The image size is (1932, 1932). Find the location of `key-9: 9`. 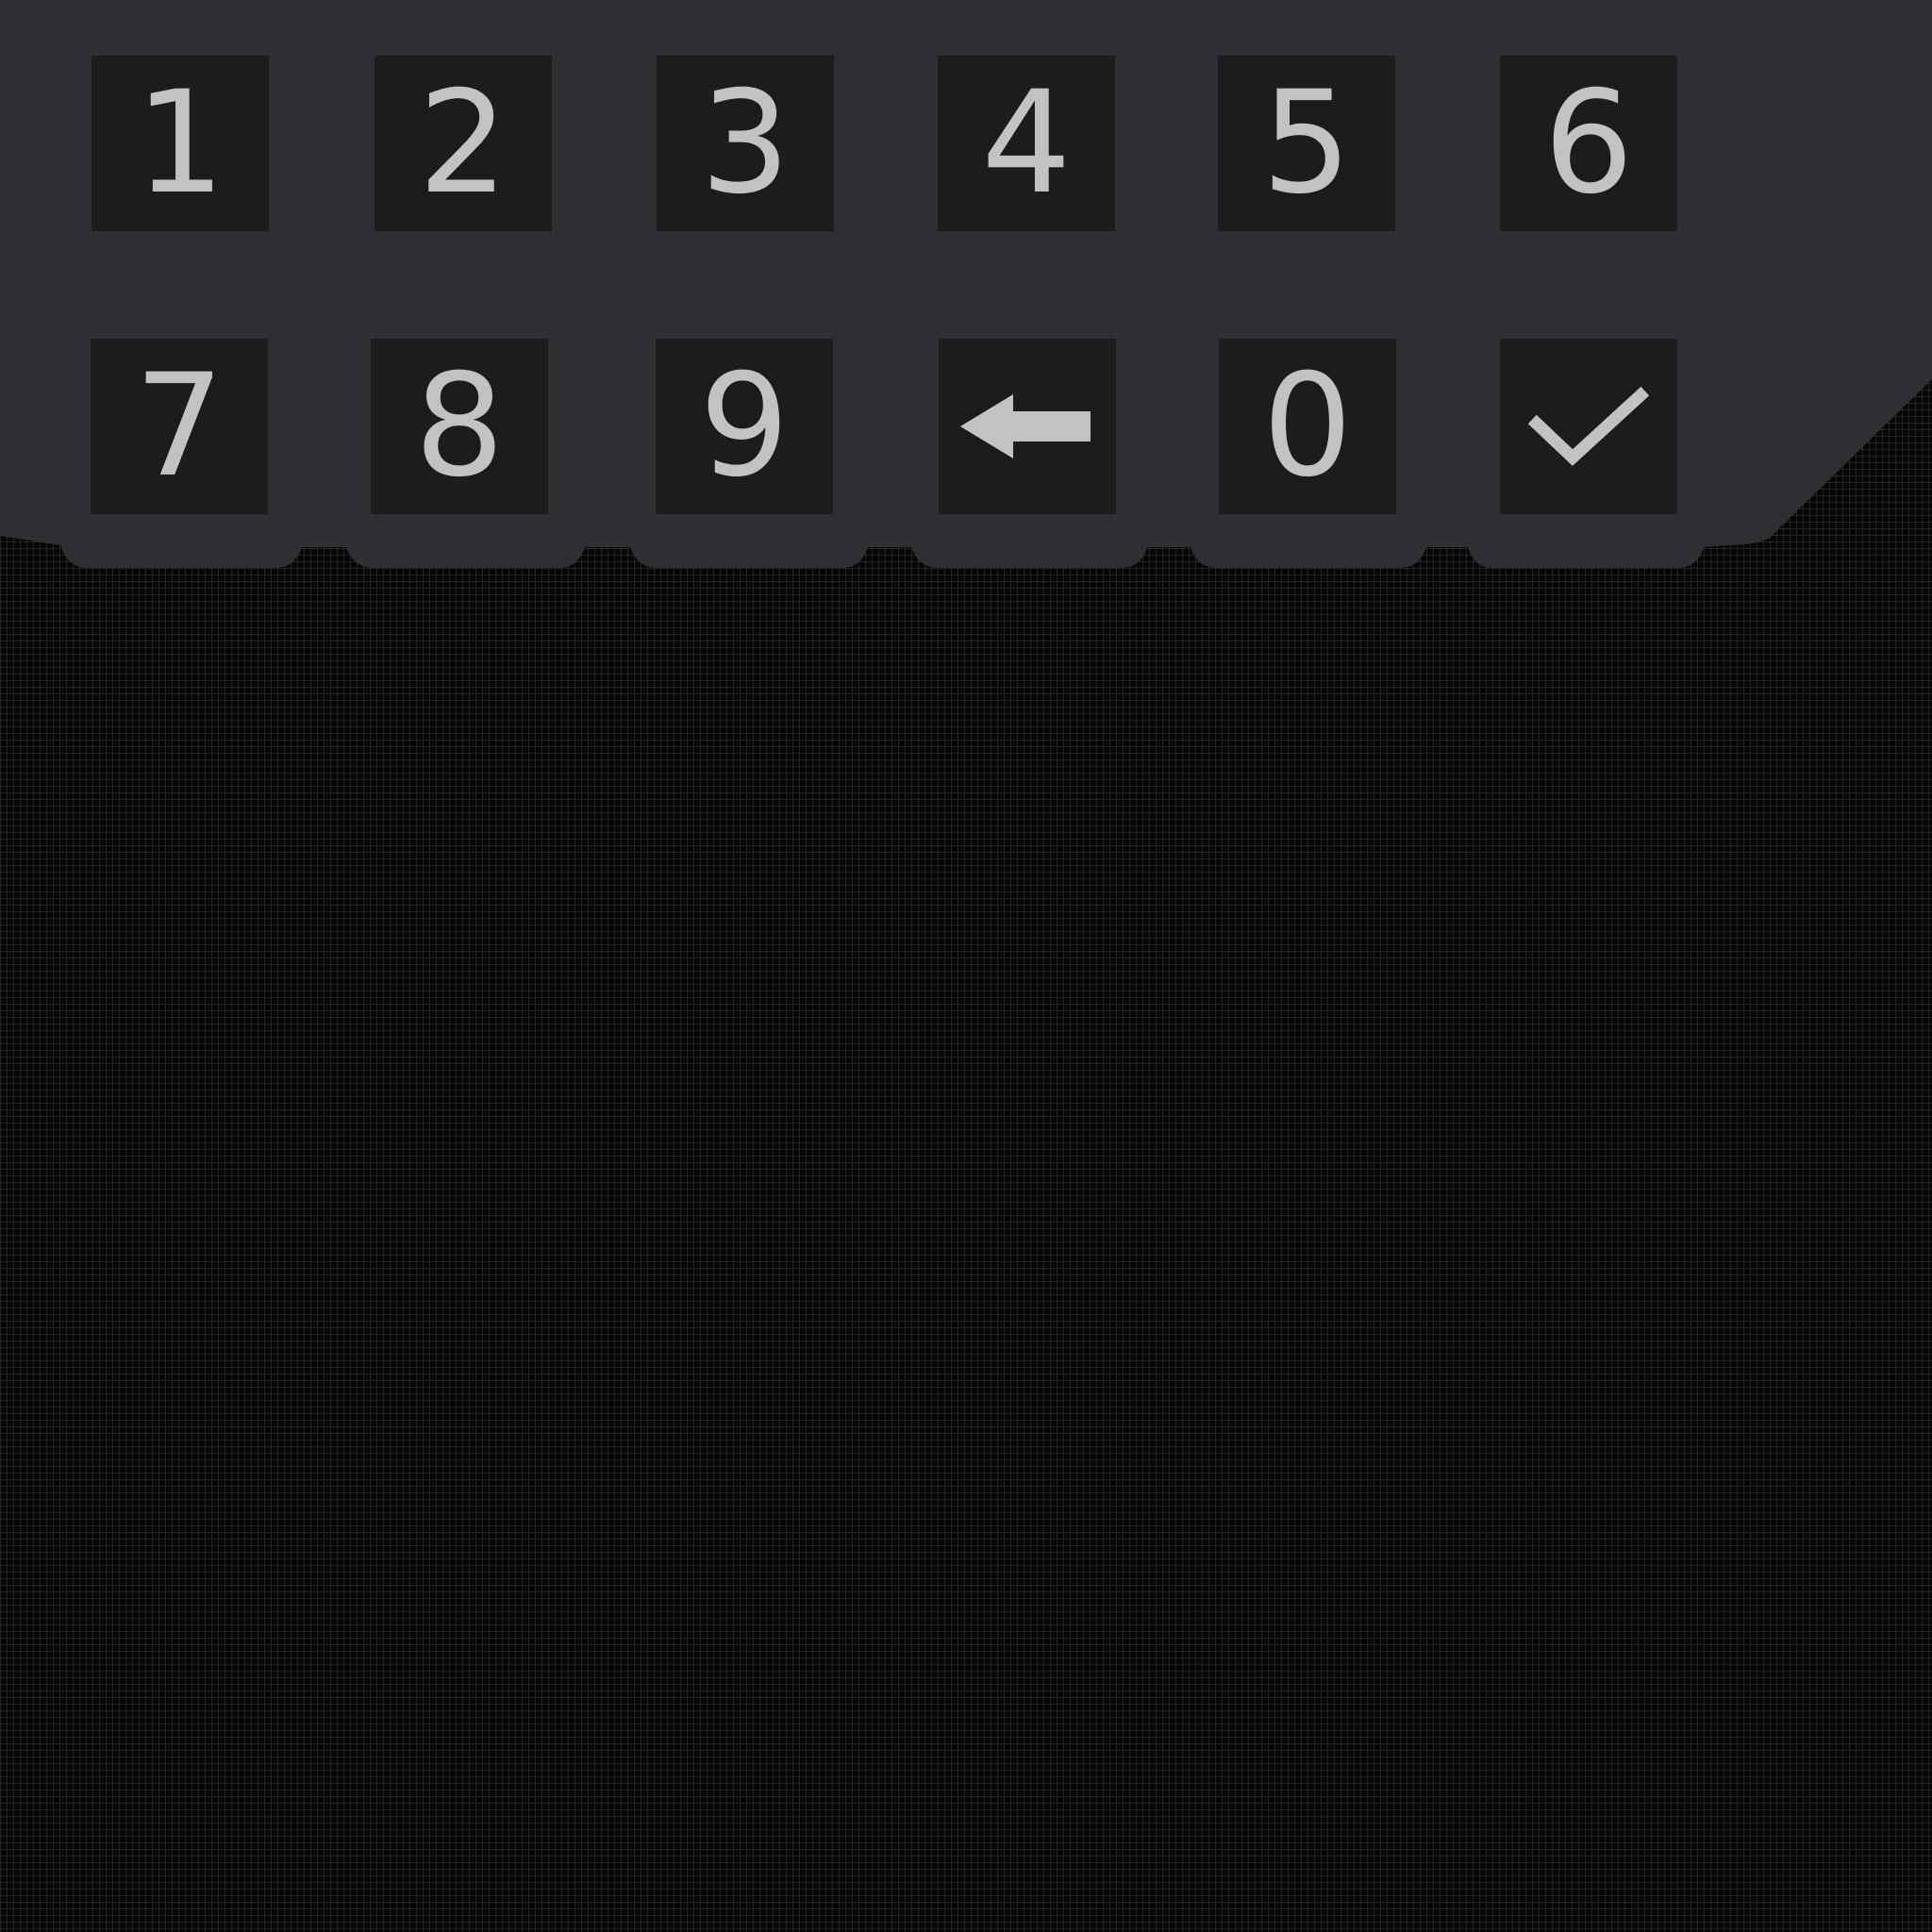

key-9: 9 is located at coordinates (745, 426).